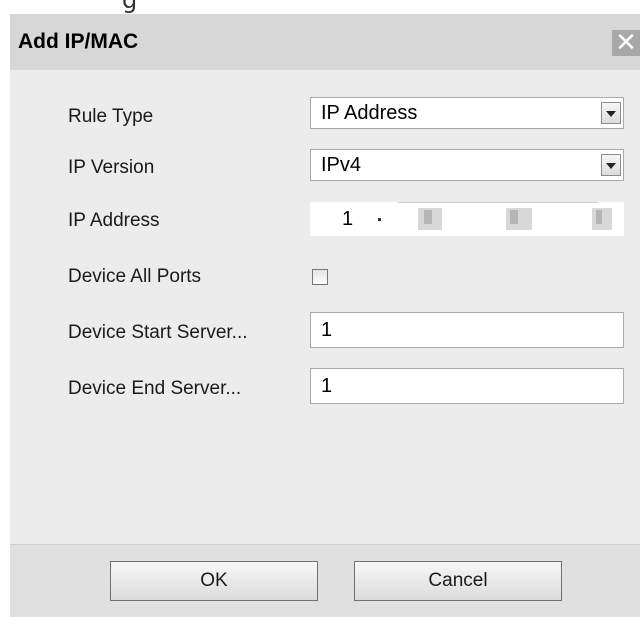  What do you see at coordinates (214, 581) in the screenshot?
I see `ok-button: OK` at bounding box center [214, 581].